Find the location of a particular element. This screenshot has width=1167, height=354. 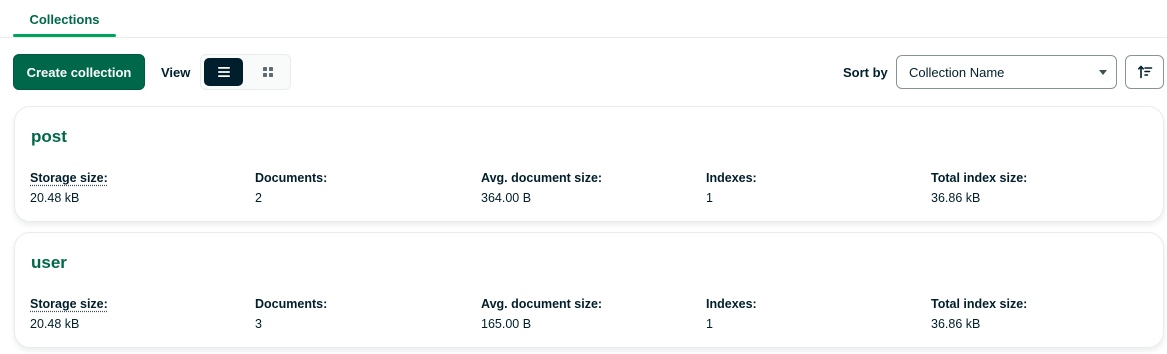

sort-select-value: Collection Name is located at coordinates (957, 72).